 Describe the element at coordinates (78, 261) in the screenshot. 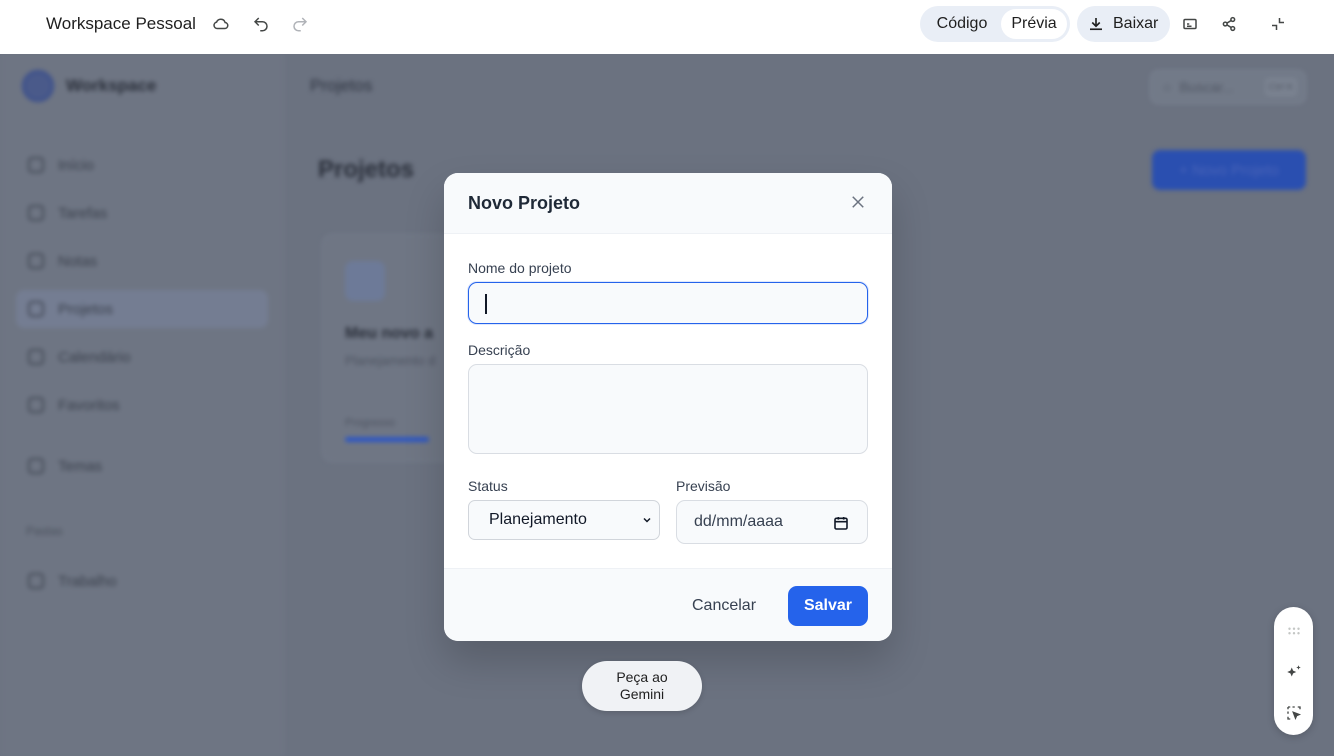

I see `sidebar-item-label: Notas` at that location.